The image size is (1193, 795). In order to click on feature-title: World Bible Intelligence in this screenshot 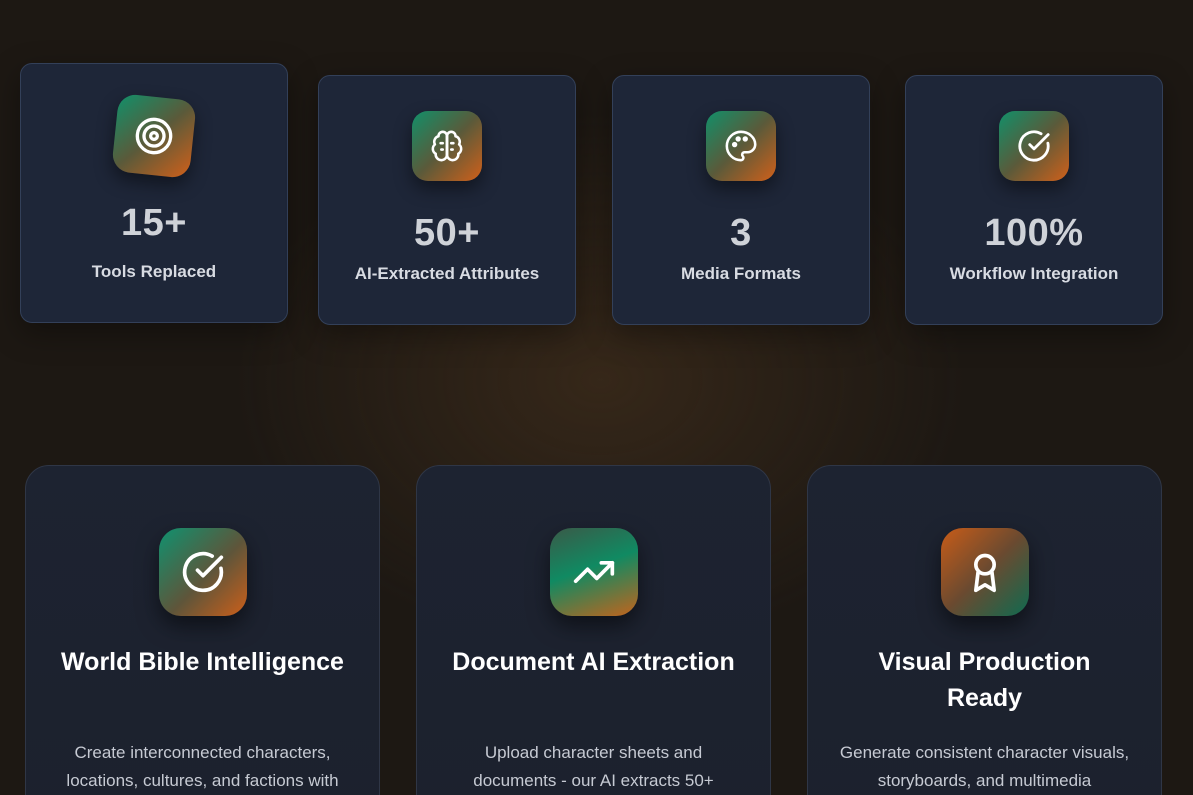, I will do `click(202, 662)`.